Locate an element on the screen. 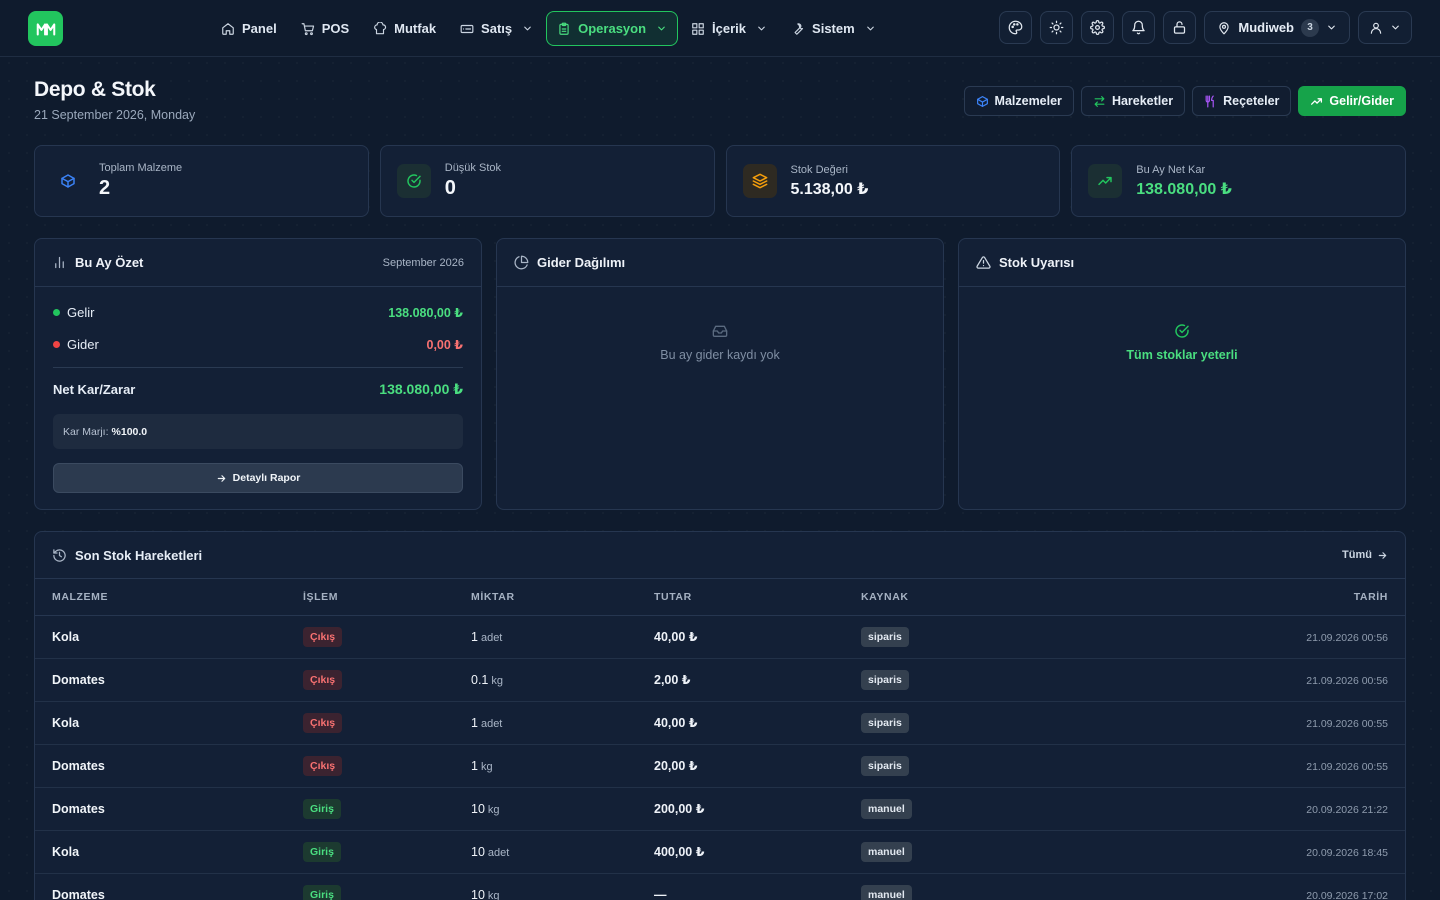 The height and width of the screenshot is (900, 1440). detailed-report-button: Detaylı Rapor is located at coordinates (258, 478).